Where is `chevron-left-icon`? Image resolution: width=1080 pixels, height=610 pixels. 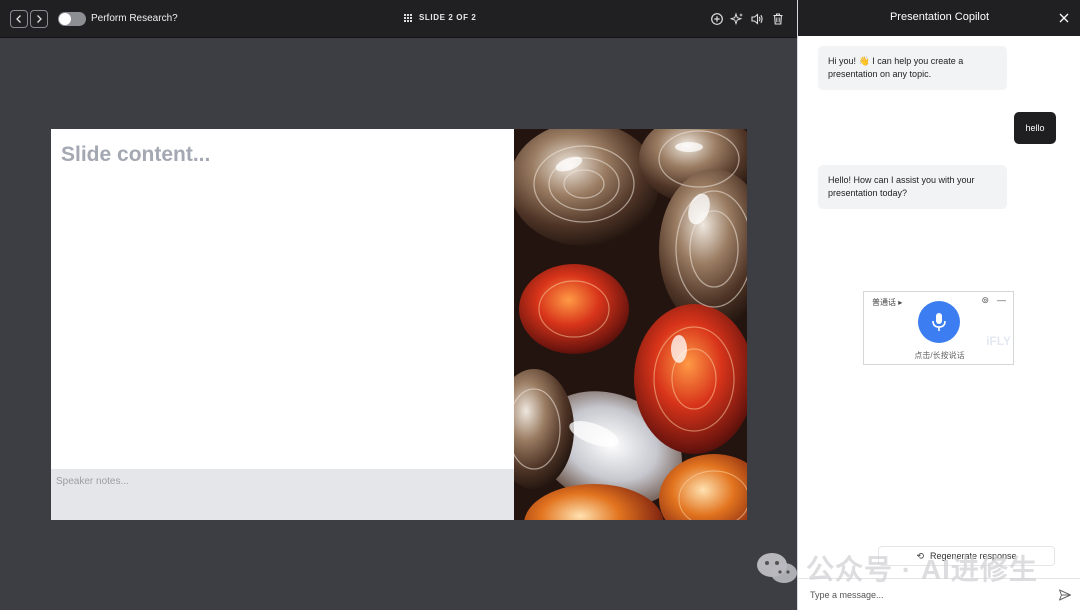
chevron-left-icon is located at coordinates (18, 19).